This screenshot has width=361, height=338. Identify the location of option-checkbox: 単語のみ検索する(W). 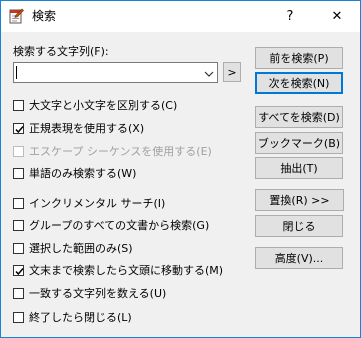
(74, 173).